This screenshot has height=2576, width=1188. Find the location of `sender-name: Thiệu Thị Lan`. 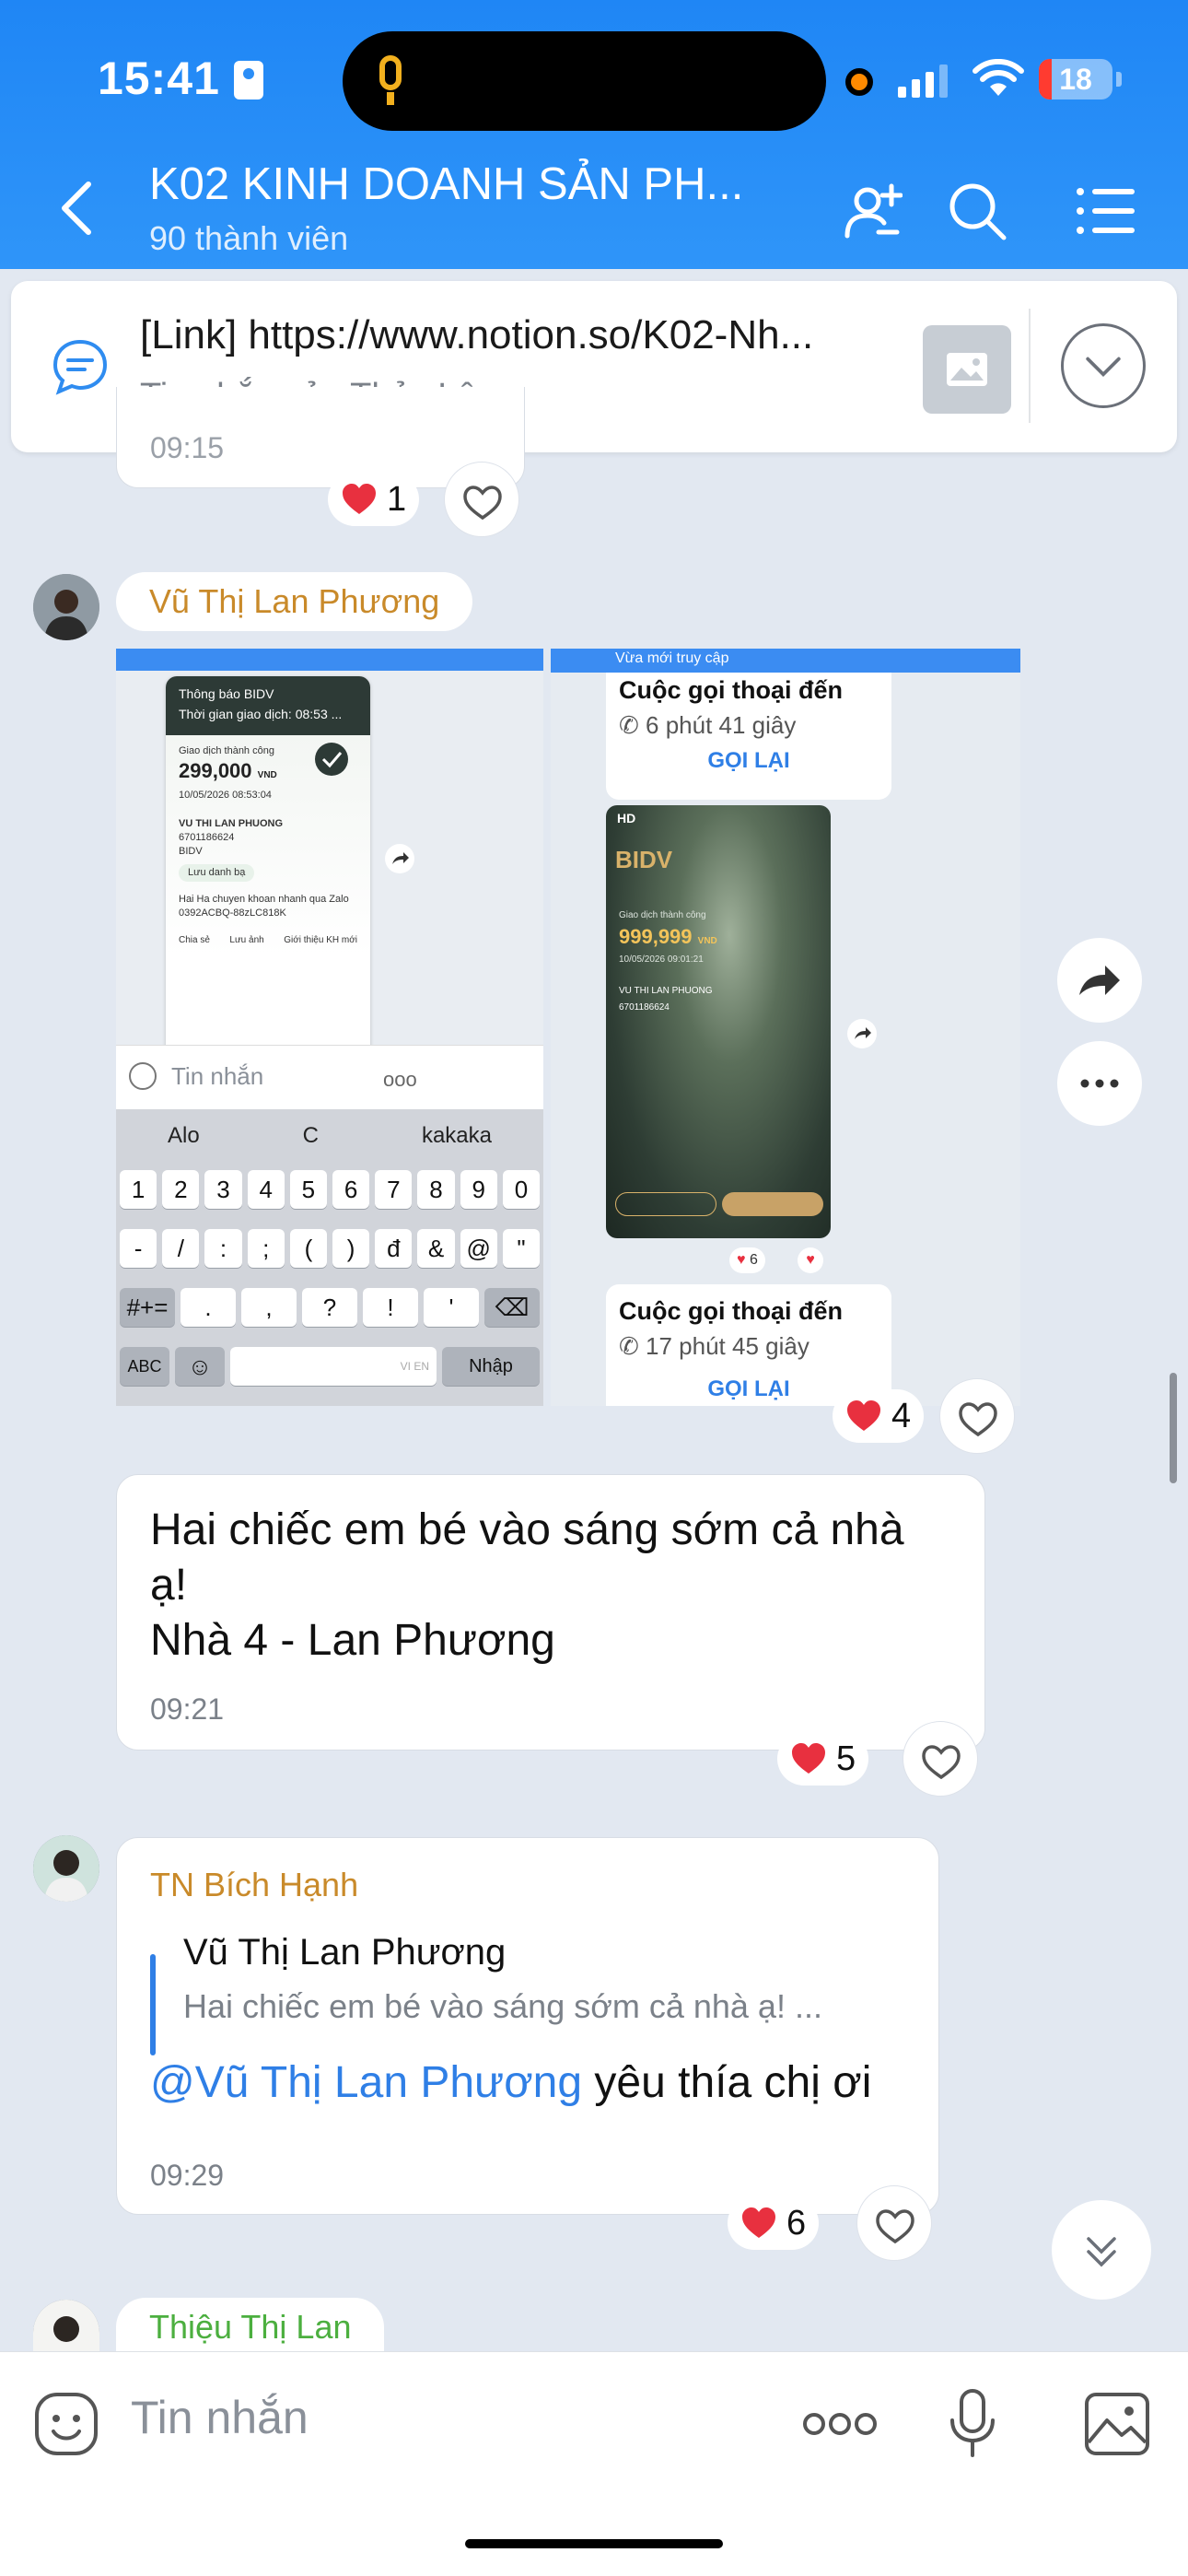

sender-name: Thiệu Thị Lan is located at coordinates (250, 2324).